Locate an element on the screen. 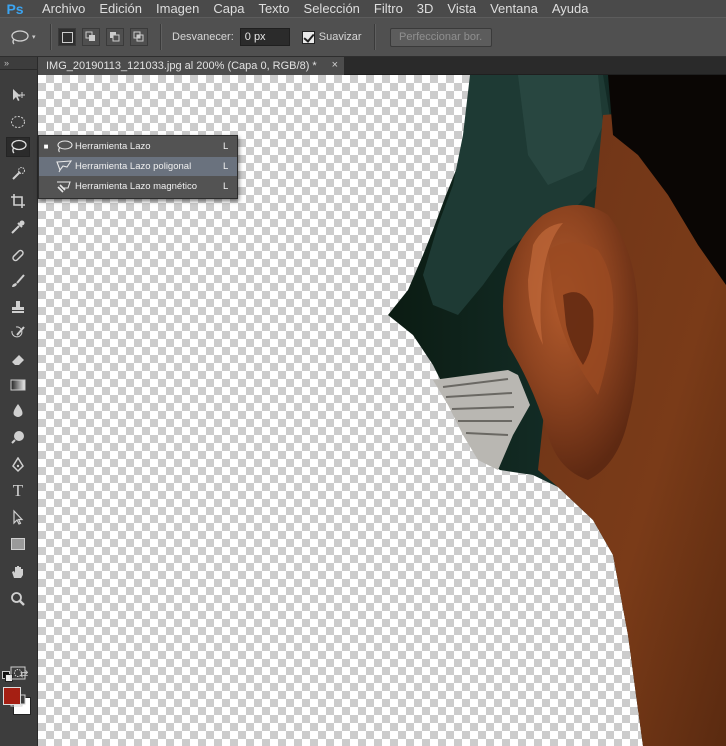  gradient-icon is located at coordinates (18, 385).